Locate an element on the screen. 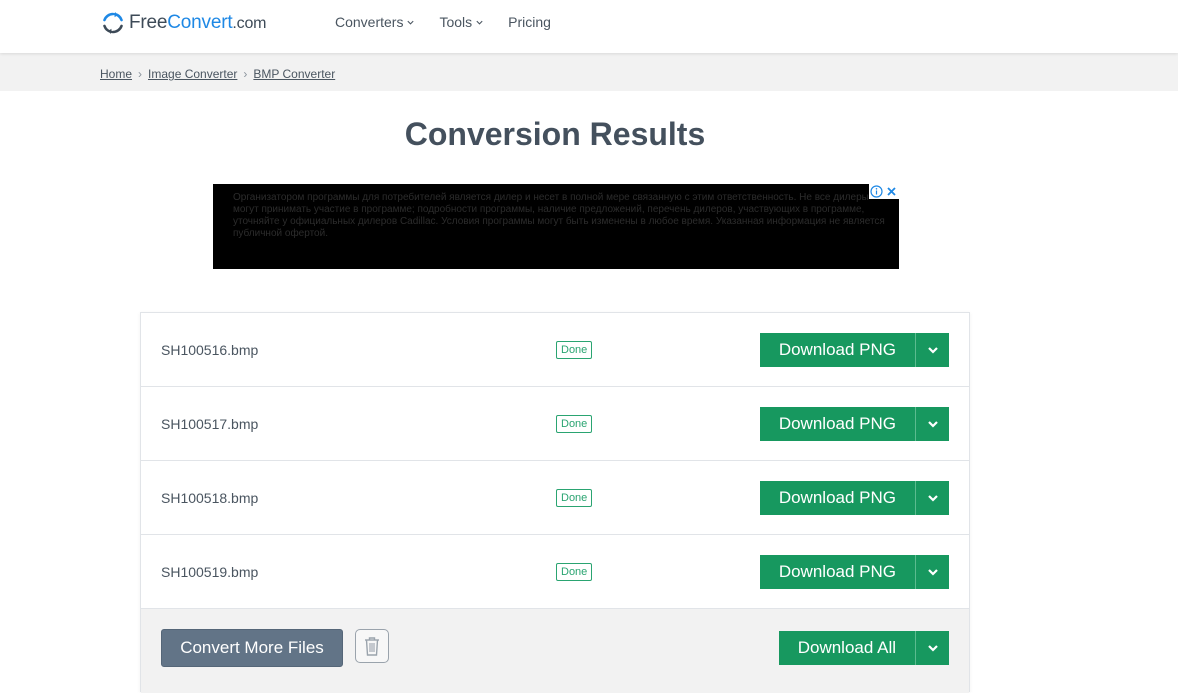 Image resolution: width=1178 pixels, height=693 pixels. nav-converters-label: Converters is located at coordinates (369, 22).